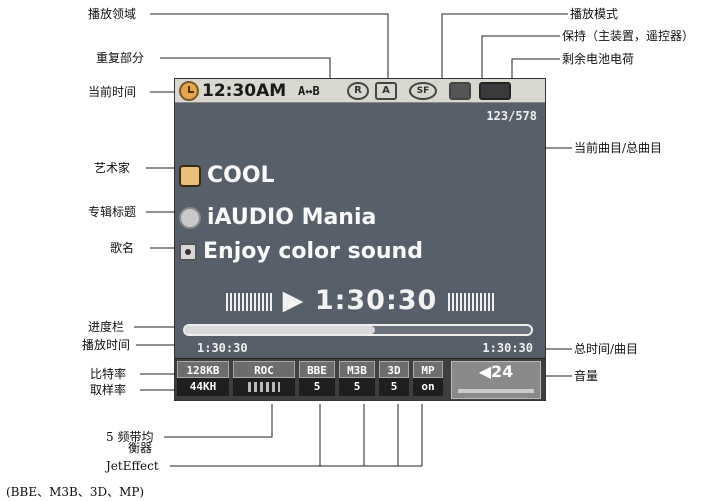 The image size is (720, 501). Describe the element at coordinates (618, 148) in the screenshot. I see `callout-track-count: 当前曲目/总曲目` at that location.